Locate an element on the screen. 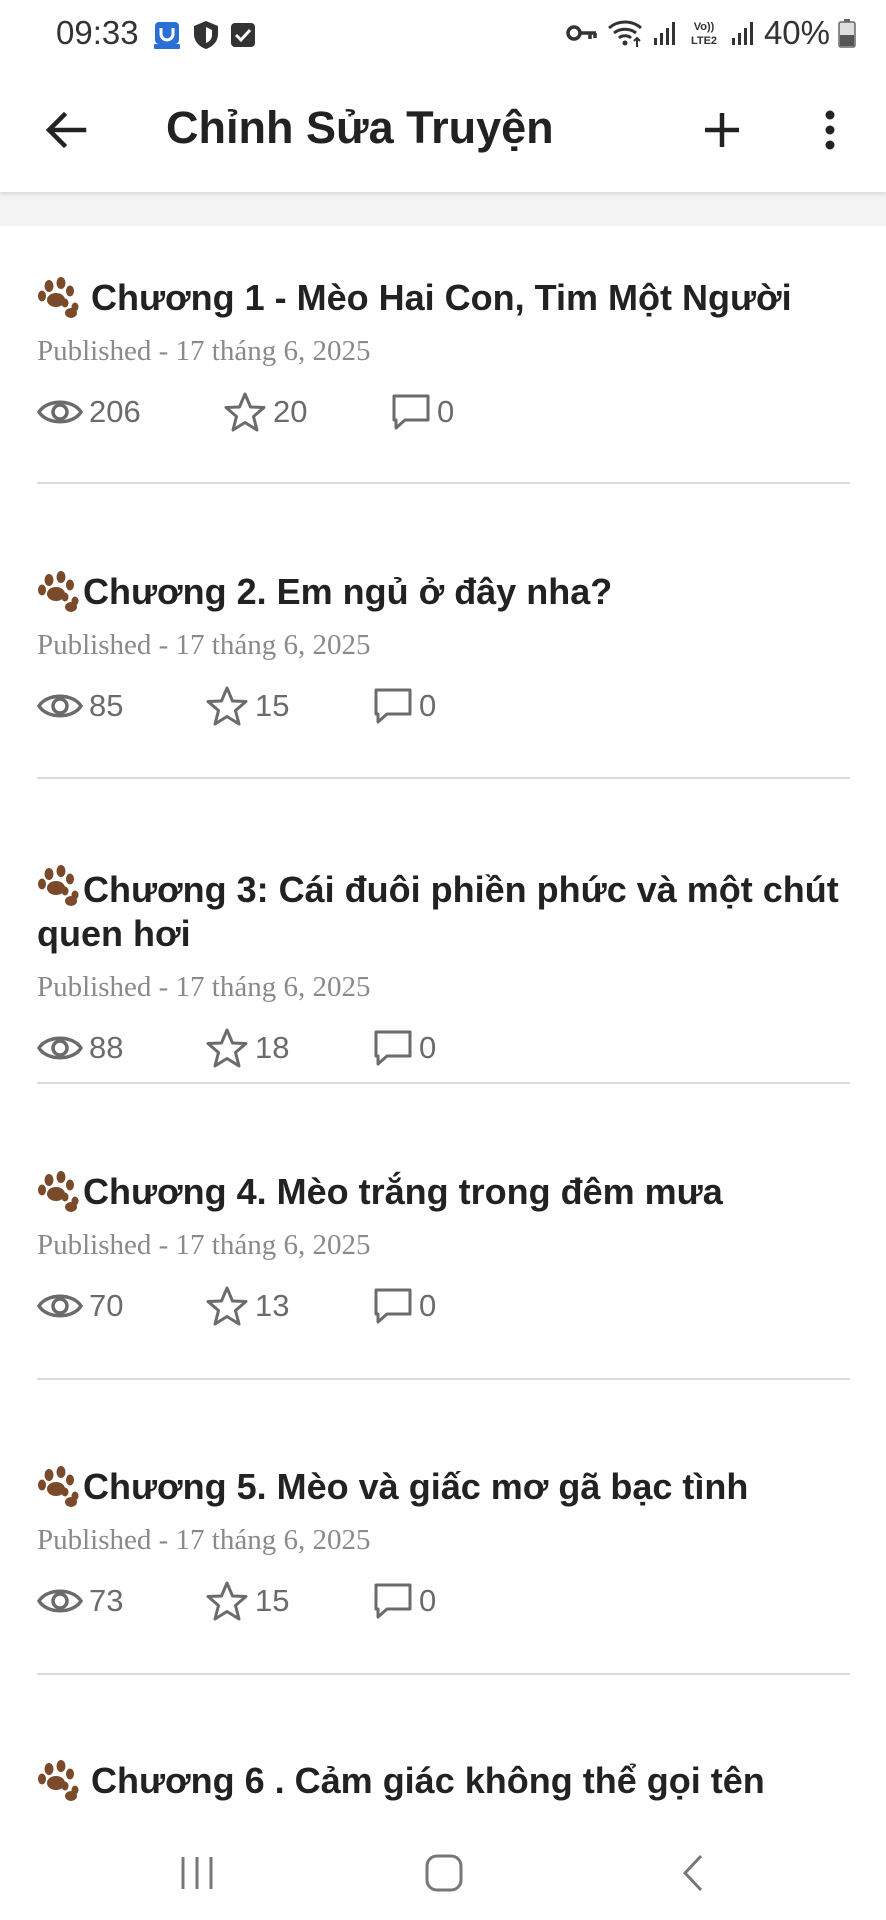 The height and width of the screenshot is (1920, 886). status-right-icons: Vo)) LTE2 40% is located at coordinates (711, 33).